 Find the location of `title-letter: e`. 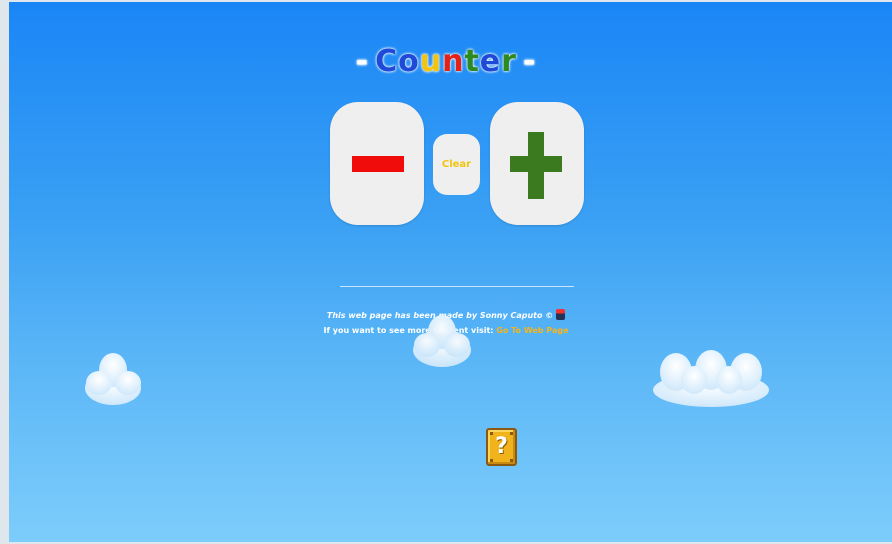

title-letter: e is located at coordinates (490, 61).